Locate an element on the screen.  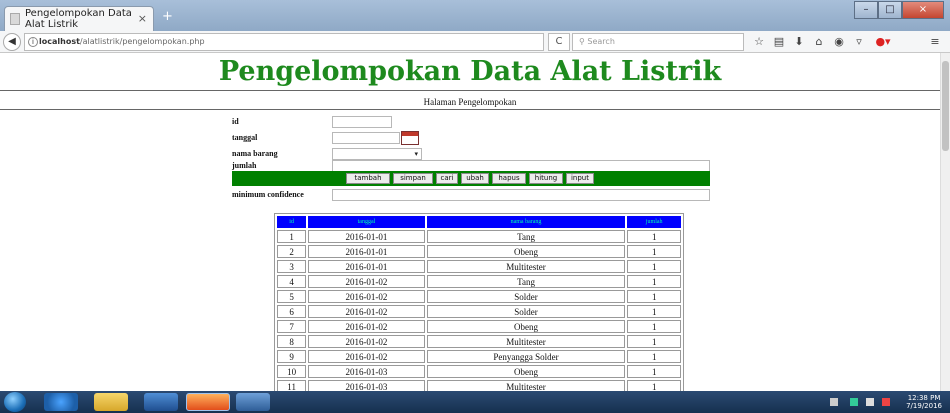
url-path: /alatlistrik/pengelompokan.php is located at coordinates (142, 41).